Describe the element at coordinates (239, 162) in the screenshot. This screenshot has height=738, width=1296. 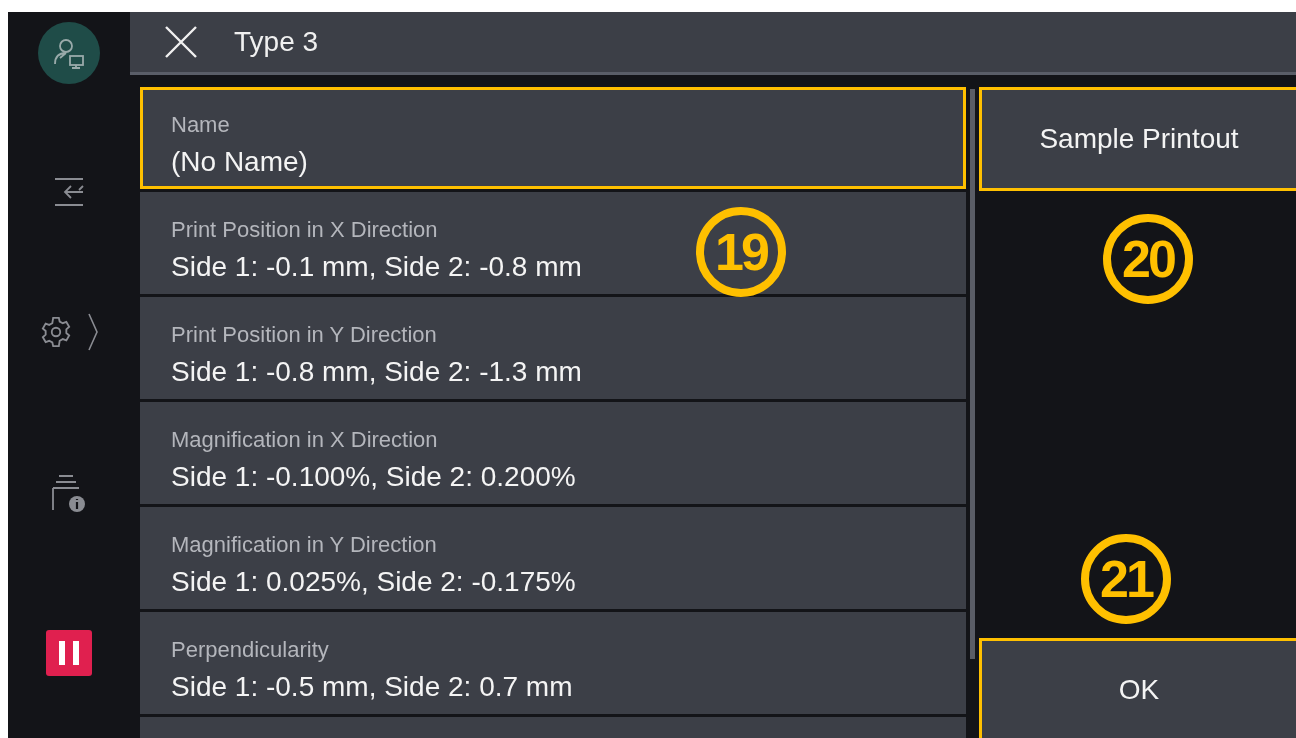
I see `setting-value: (No Name)` at that location.